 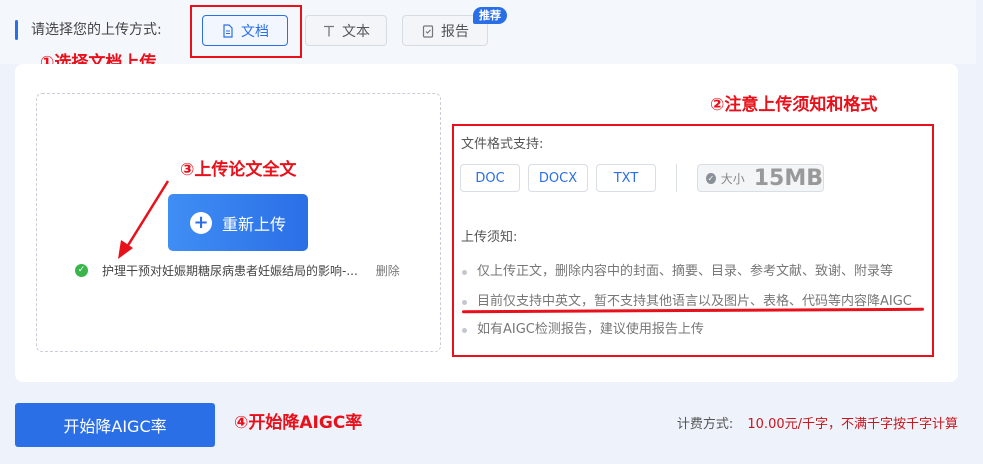 I want to click on size-label: 大小, so click(x=732, y=178).